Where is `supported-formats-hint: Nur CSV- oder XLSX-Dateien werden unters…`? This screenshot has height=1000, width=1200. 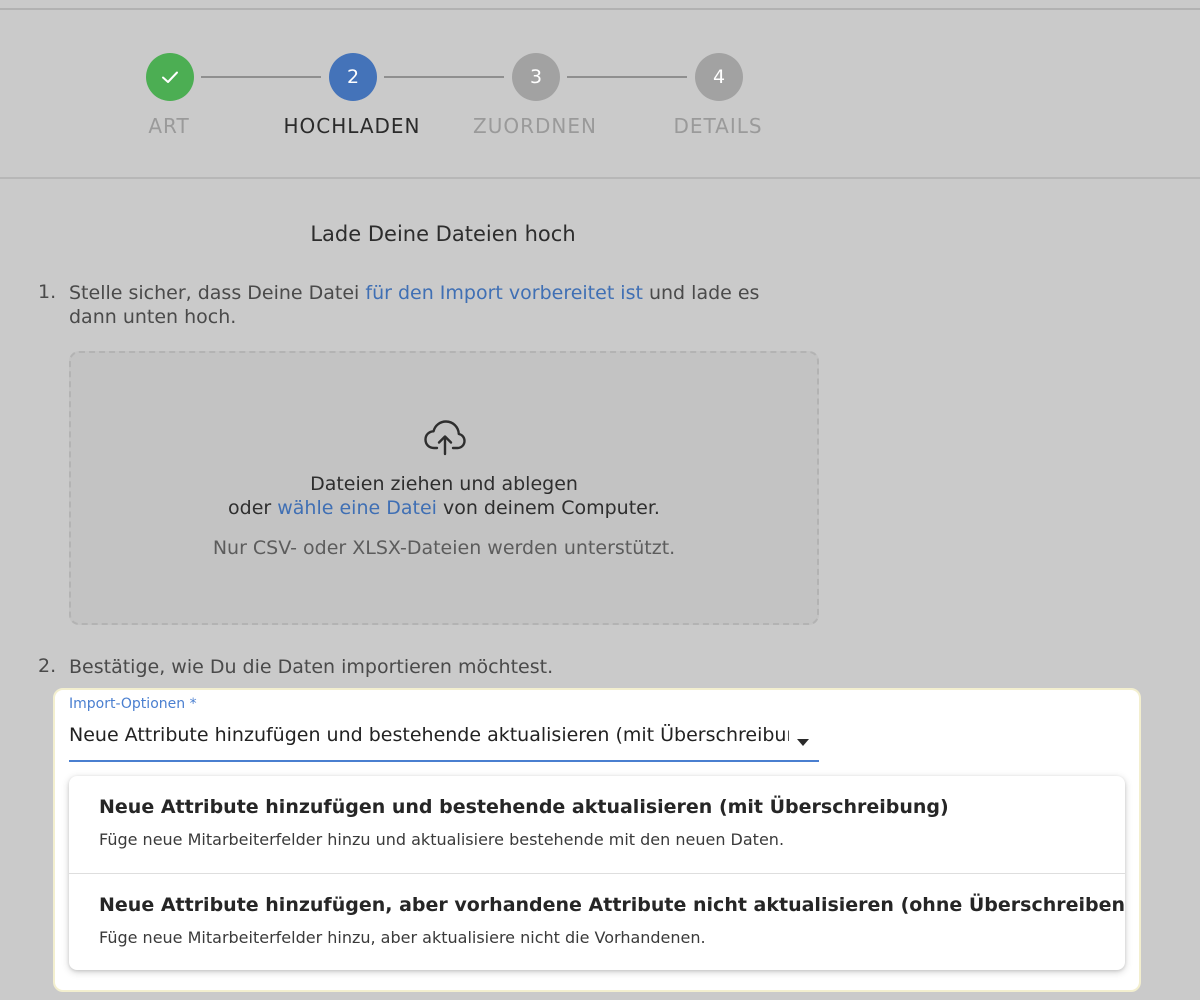
supported-formats-hint: Nur CSV- oder XLSX-Dateien werden unters… is located at coordinates (444, 548).